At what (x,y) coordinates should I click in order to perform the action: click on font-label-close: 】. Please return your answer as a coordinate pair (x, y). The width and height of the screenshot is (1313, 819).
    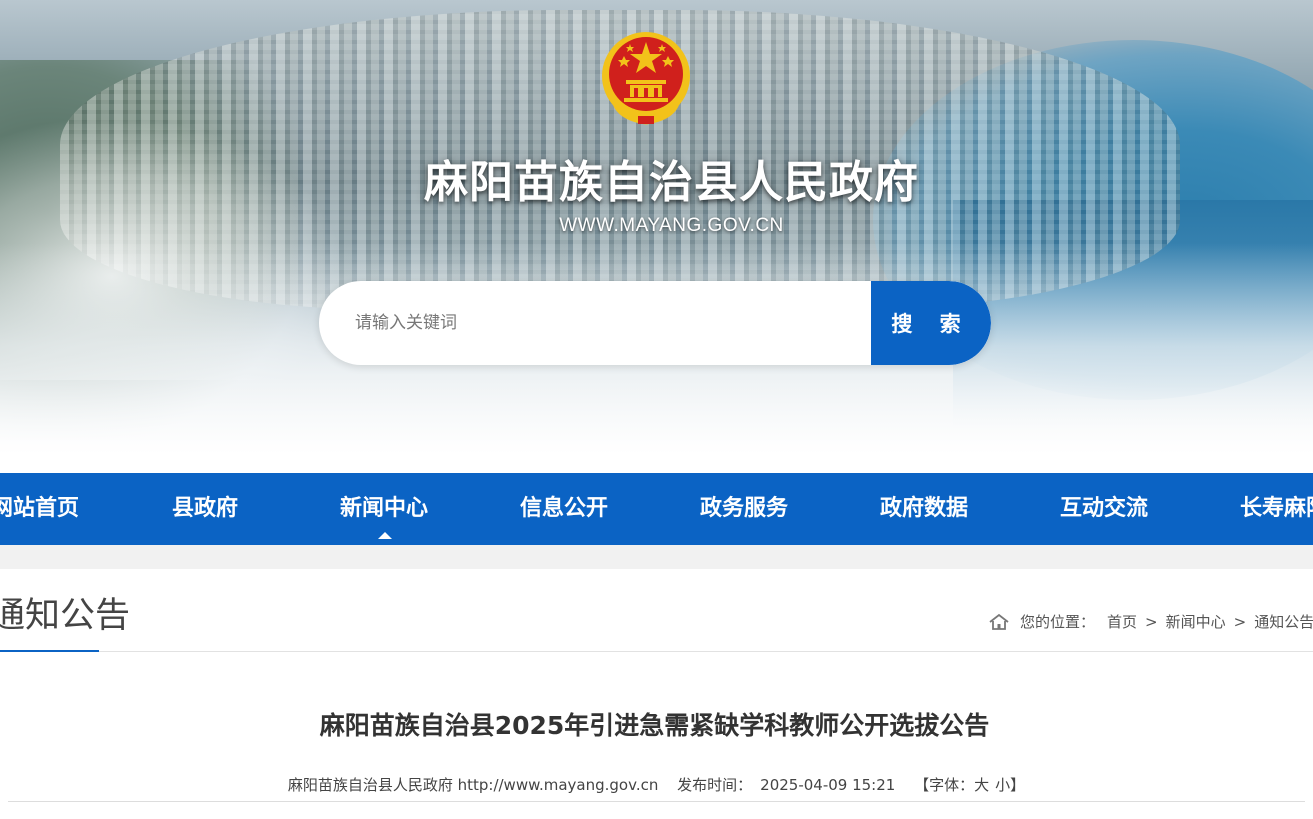
    Looking at the image, I should click on (1018, 785).